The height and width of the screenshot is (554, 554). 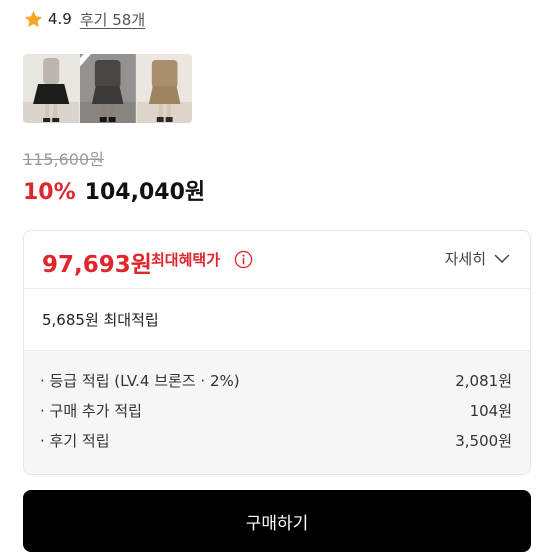 What do you see at coordinates (49, 192) in the screenshot?
I see `discount-rate: 10%` at bounding box center [49, 192].